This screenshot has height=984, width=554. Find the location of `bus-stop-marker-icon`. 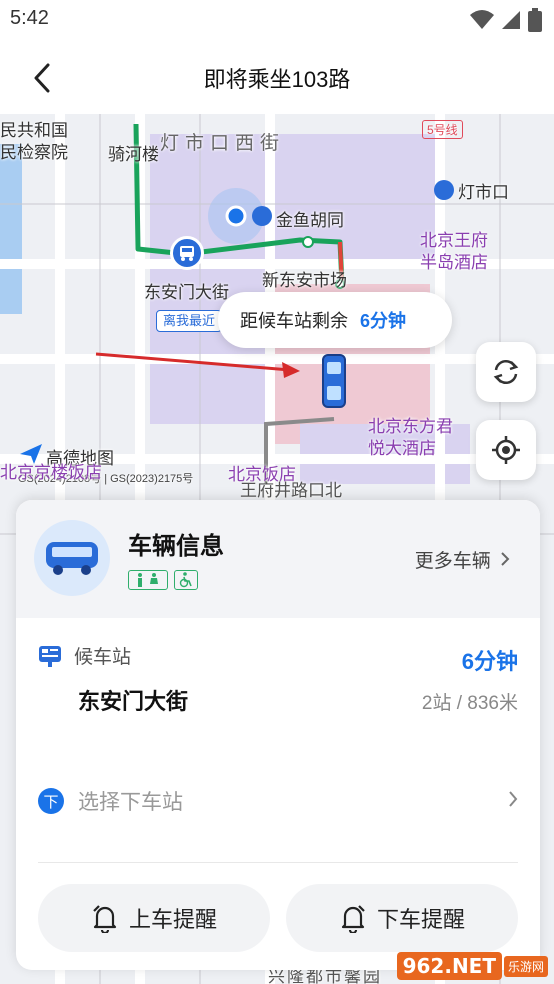

bus-stop-marker-icon is located at coordinates (187, 253).